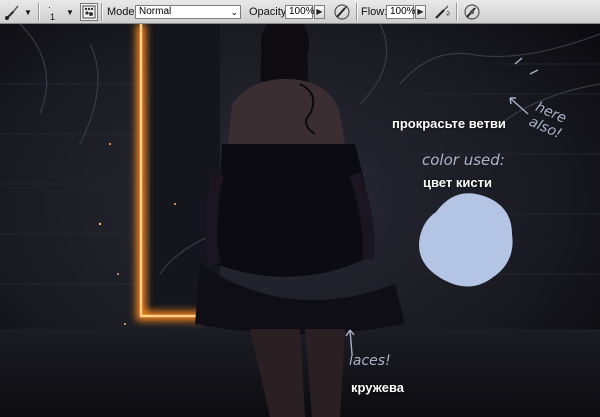 Image resolution: width=600 pixels, height=417 pixels. I want to click on annotation-laces: кружева, so click(377, 387).